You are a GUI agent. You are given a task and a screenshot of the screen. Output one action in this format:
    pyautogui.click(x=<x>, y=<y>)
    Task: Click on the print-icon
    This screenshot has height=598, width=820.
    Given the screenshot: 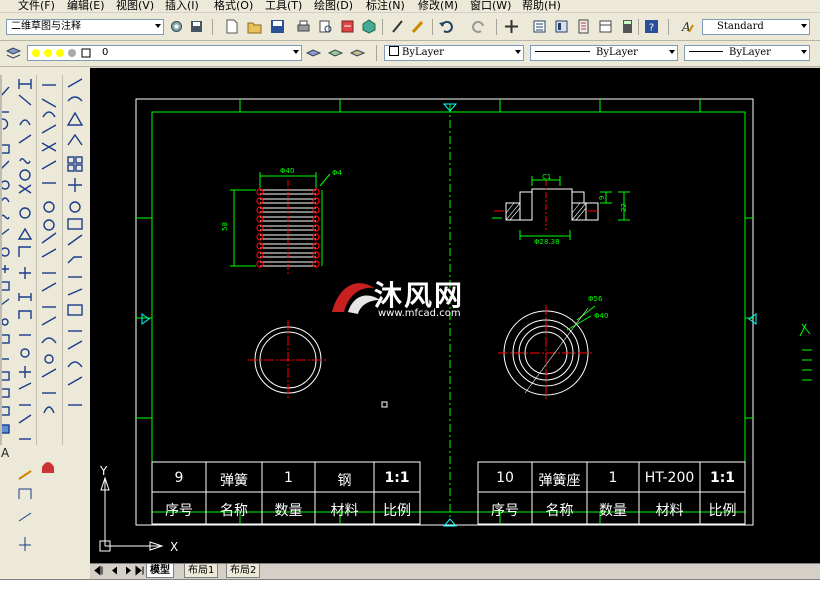 What is the action you would take?
    pyautogui.click(x=303, y=26)
    